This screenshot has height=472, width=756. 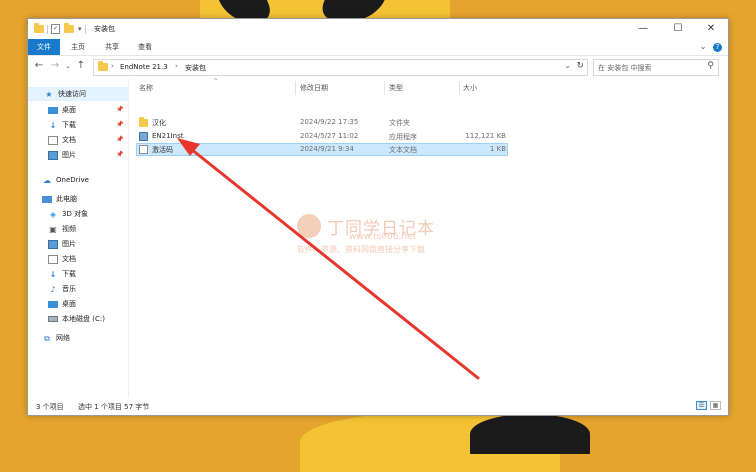 I want to click on tab-file: 文件, so click(x=44, y=47).